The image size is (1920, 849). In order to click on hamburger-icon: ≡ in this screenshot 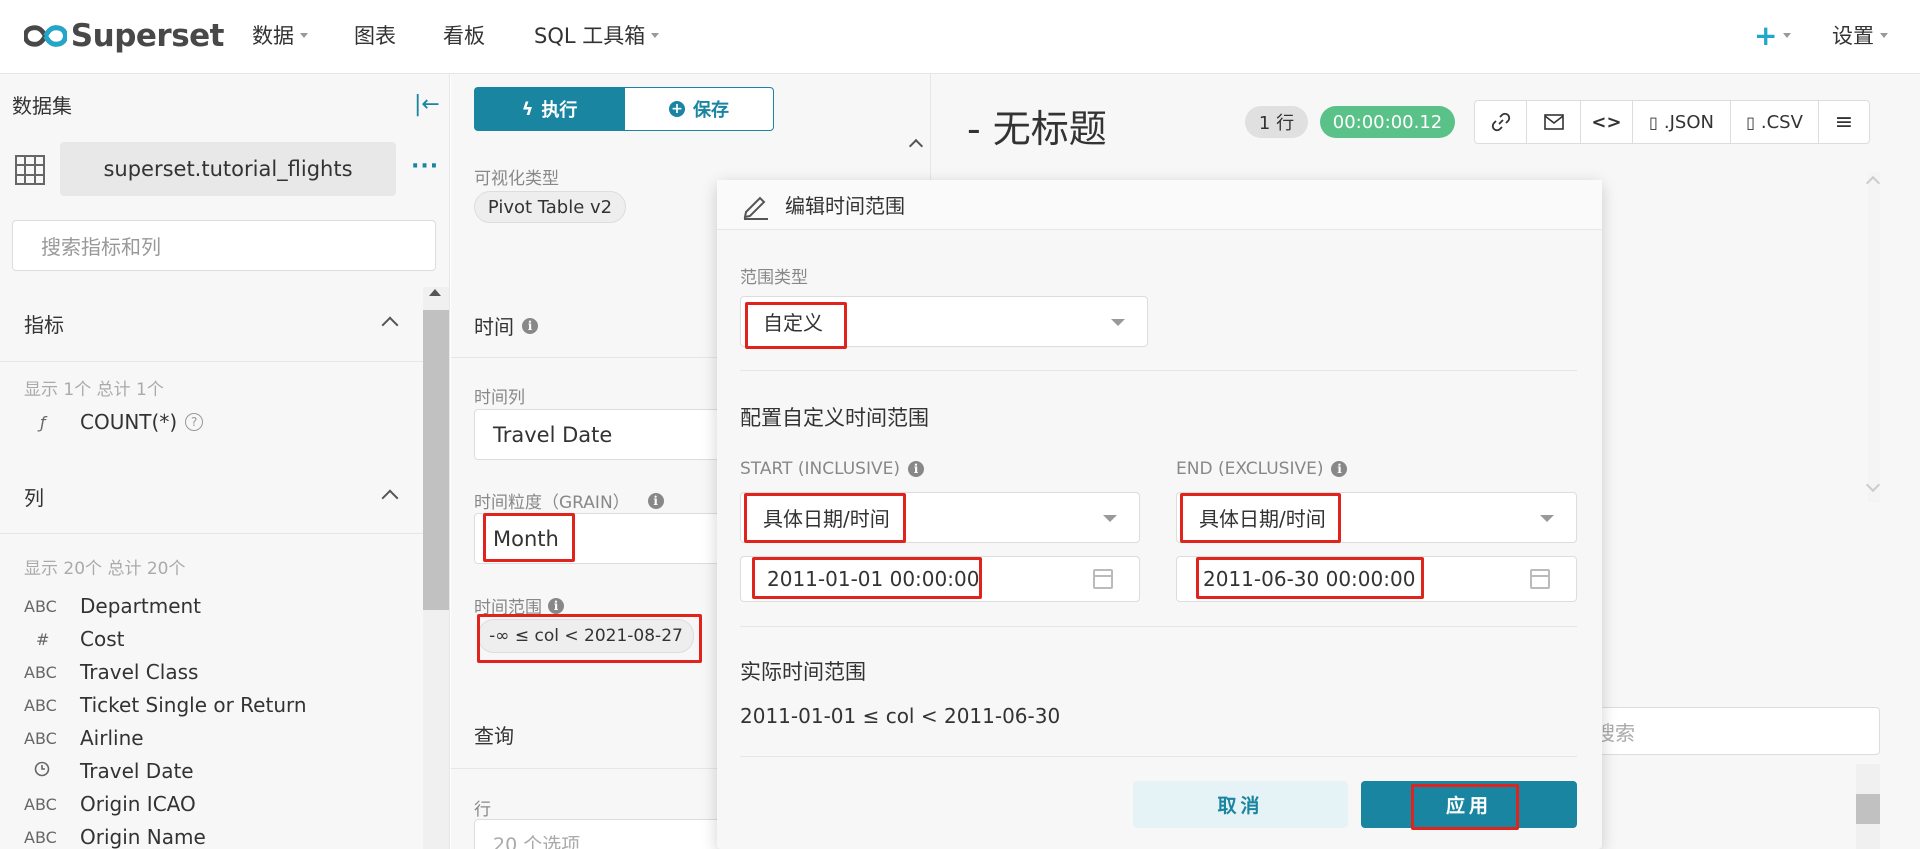, I will do `click(1844, 122)`.